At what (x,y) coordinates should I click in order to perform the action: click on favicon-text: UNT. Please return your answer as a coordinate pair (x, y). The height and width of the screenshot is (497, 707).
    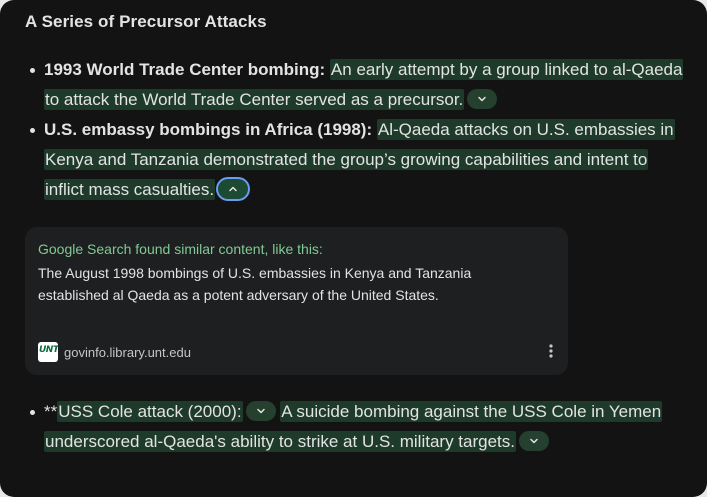
    Looking at the image, I should click on (48, 350).